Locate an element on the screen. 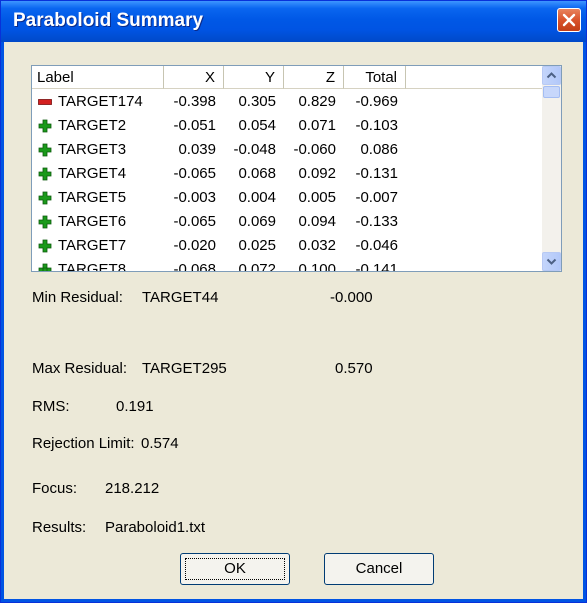 This screenshot has height=603, width=587. row-x: -0.398 is located at coordinates (194, 101).